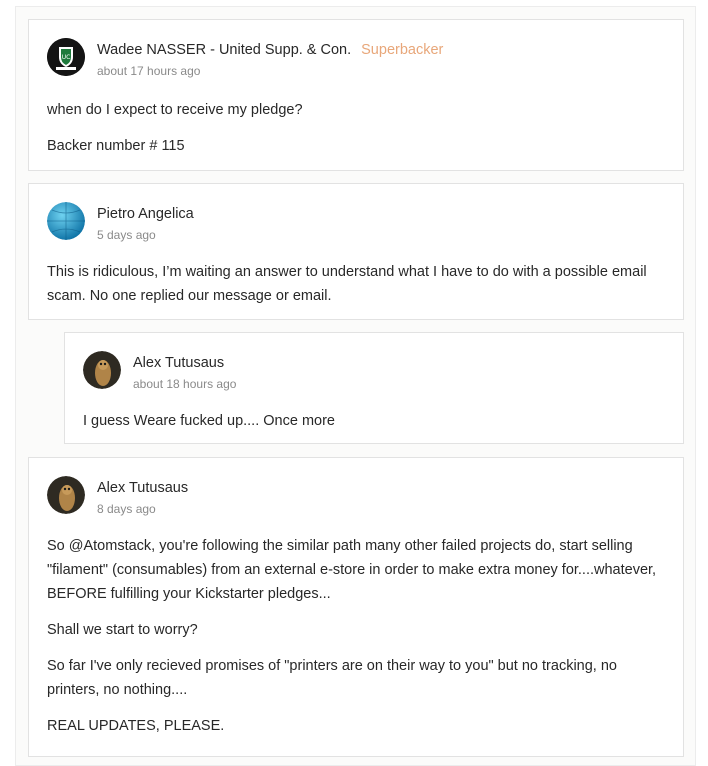 Image resolution: width=708 pixels, height=766 pixels. Describe the element at coordinates (126, 509) in the screenshot. I see `comment-timestamp: 8 days ago` at that location.